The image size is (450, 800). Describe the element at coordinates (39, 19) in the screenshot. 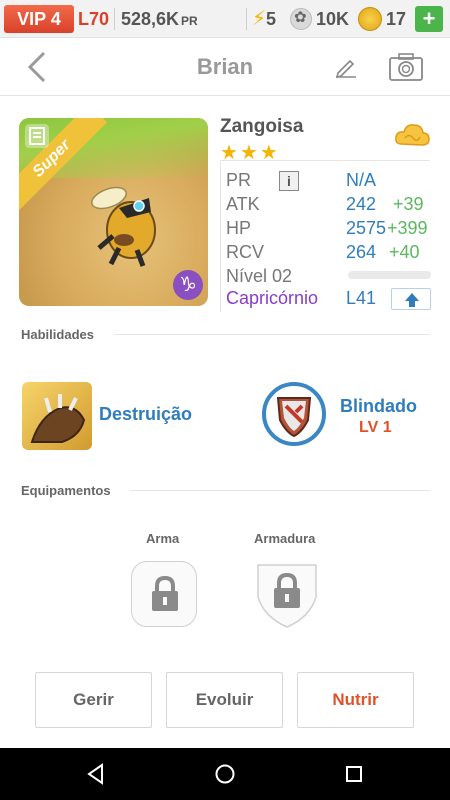

I see `vip-badge: VIP 4` at that location.